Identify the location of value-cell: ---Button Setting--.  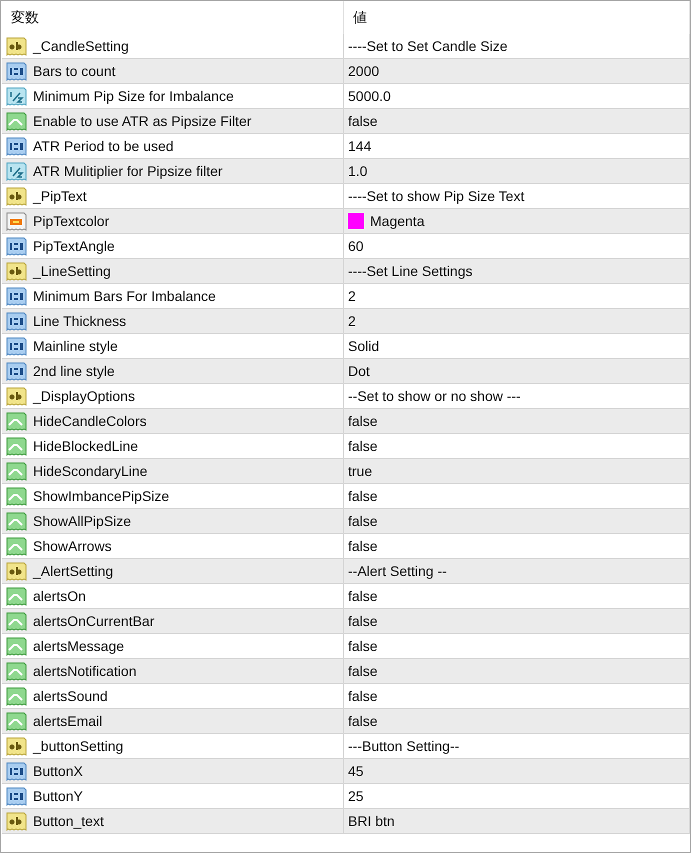
(517, 746).